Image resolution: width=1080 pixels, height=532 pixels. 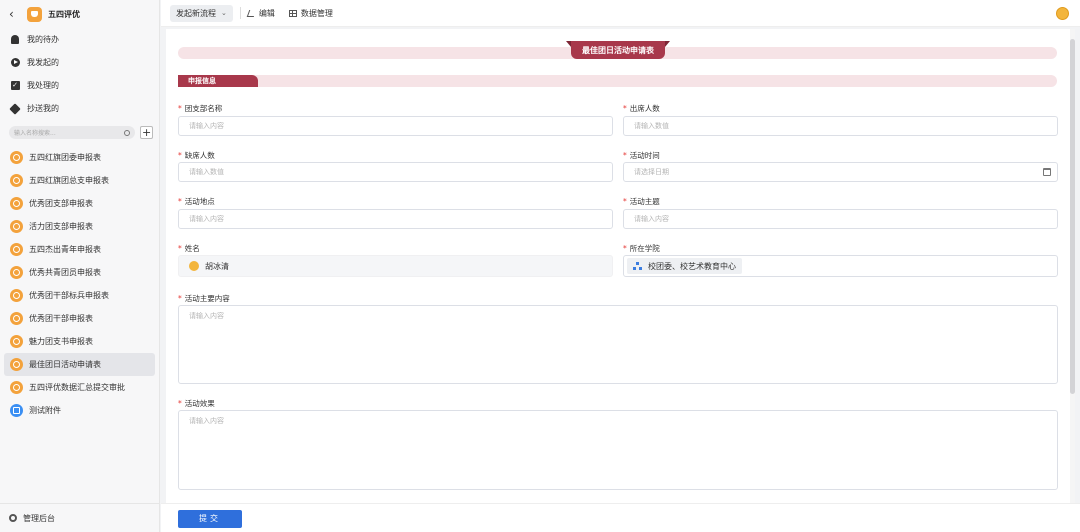 I want to click on play-icon, so click(x=15, y=63).